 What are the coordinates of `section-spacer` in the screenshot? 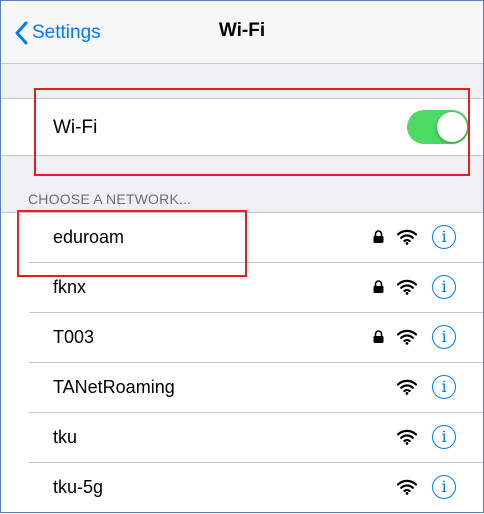 It's located at (242, 81).